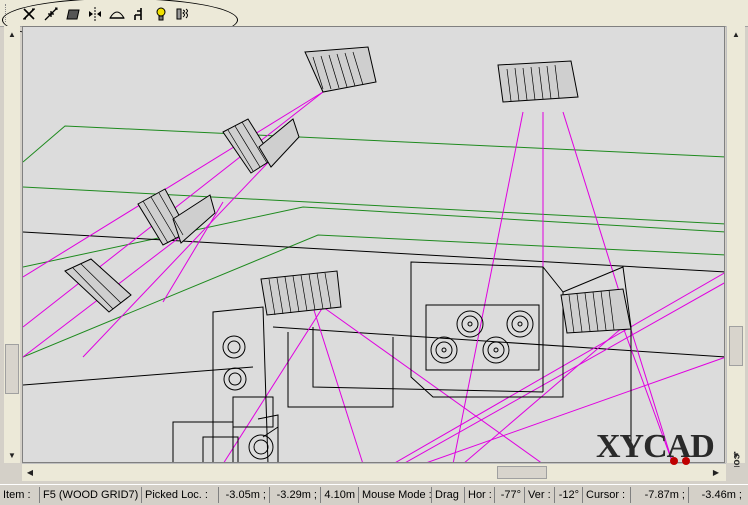 The image size is (748, 505). Describe the element at coordinates (607, 495) in the screenshot. I see `status-cursor-label: Cursor :` at that location.